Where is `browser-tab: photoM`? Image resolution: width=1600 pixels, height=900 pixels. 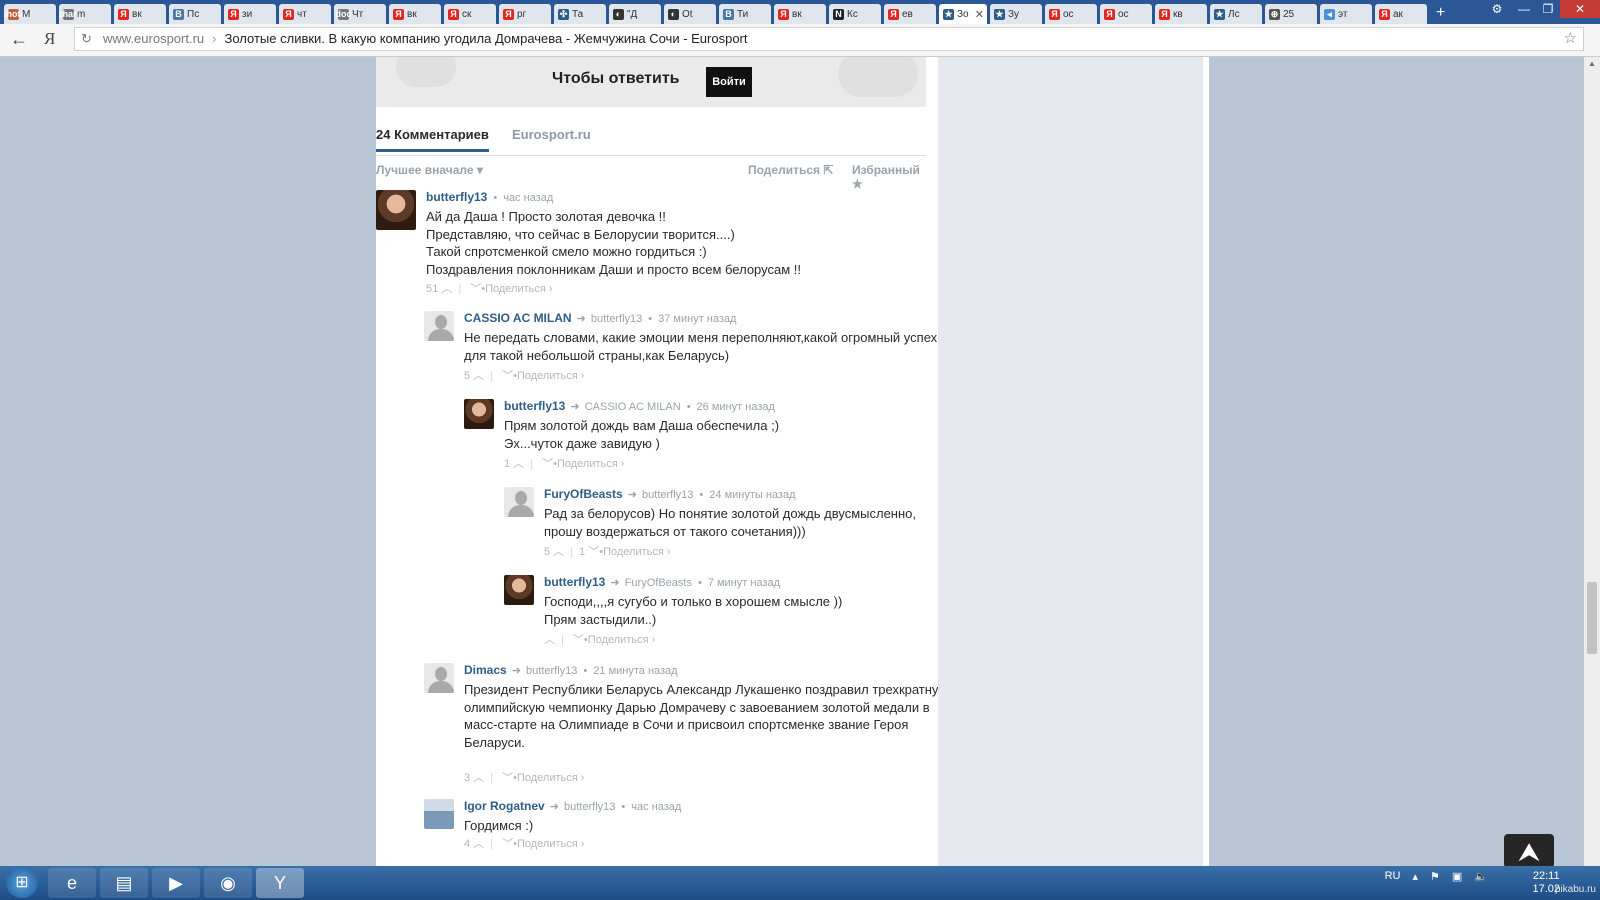
browser-tab: photoM is located at coordinates (30, 14).